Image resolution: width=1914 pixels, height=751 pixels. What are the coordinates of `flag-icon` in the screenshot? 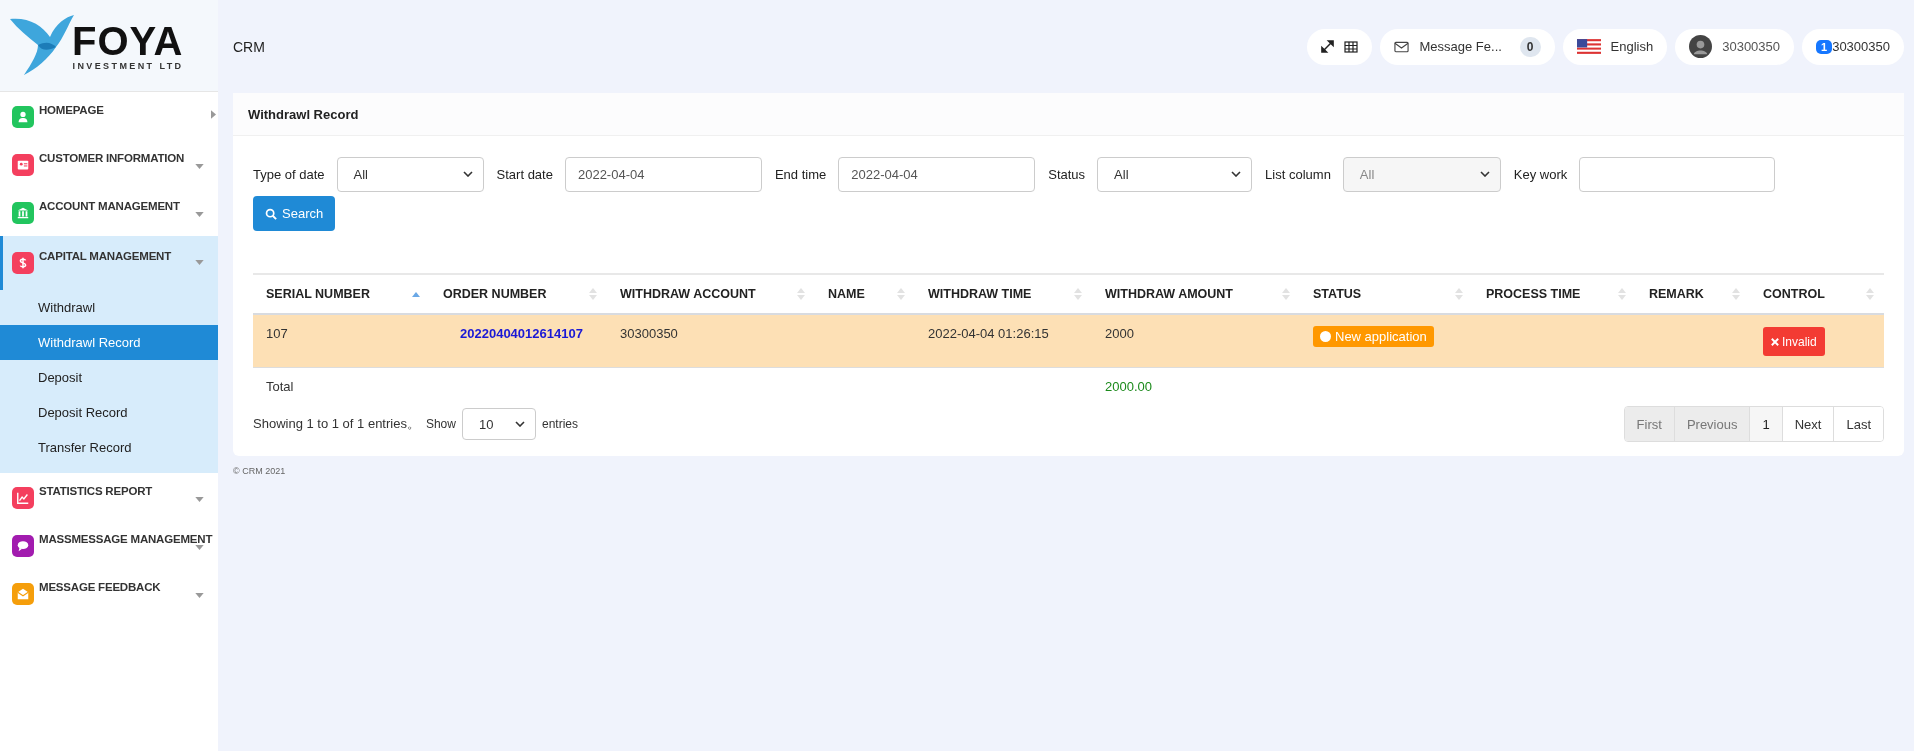 It's located at (1588, 46).